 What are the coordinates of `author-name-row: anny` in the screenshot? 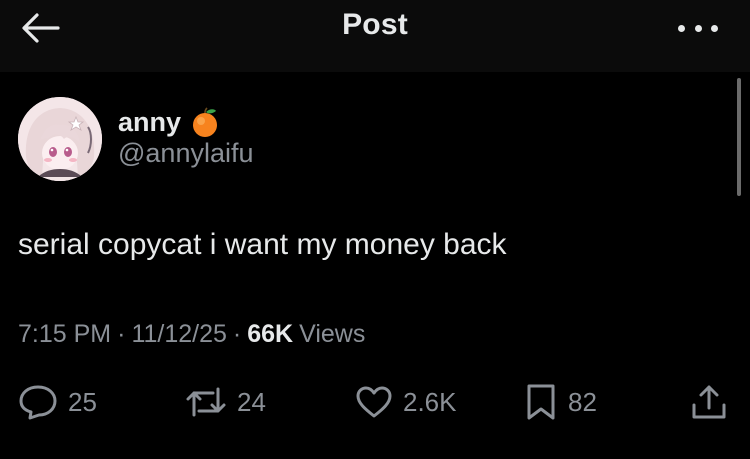 It's located at (168, 122).